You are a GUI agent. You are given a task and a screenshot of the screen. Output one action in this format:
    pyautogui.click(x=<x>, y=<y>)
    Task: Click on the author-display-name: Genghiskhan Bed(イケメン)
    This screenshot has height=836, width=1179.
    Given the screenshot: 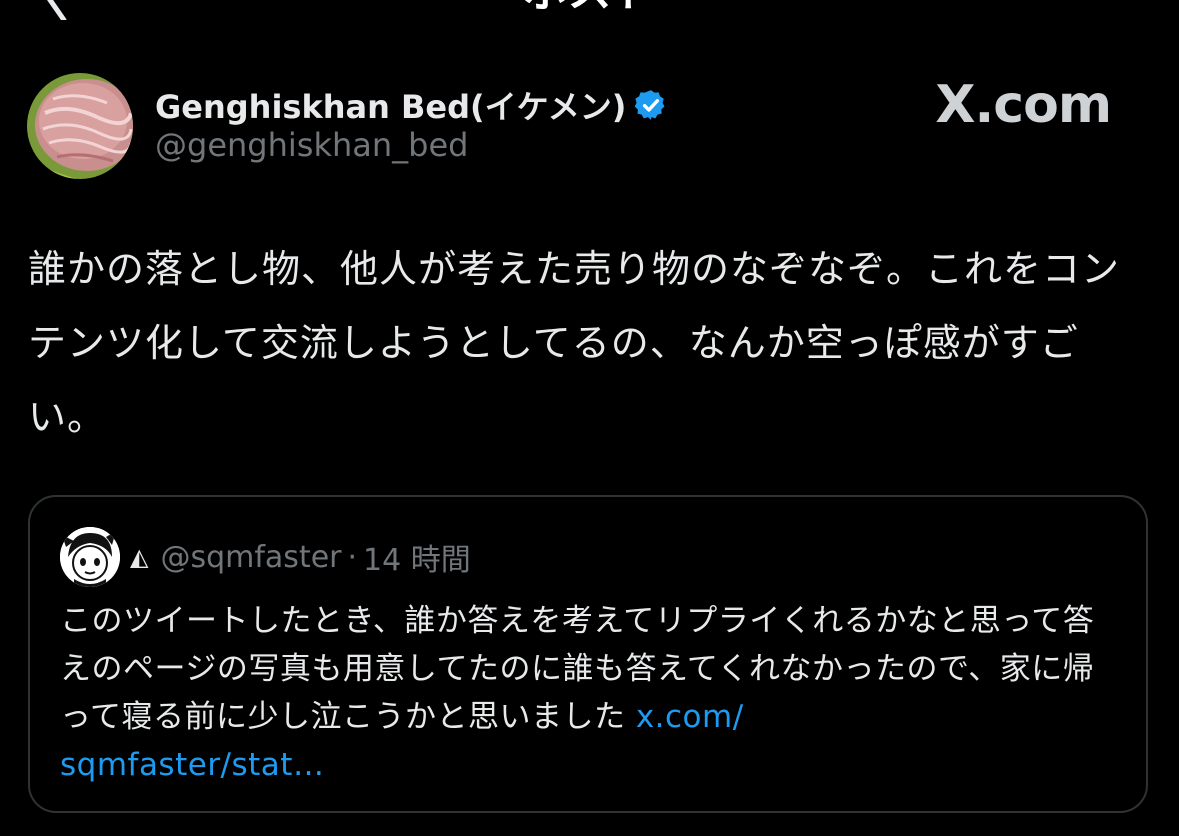 What is the action you would take?
    pyautogui.click(x=390, y=105)
    